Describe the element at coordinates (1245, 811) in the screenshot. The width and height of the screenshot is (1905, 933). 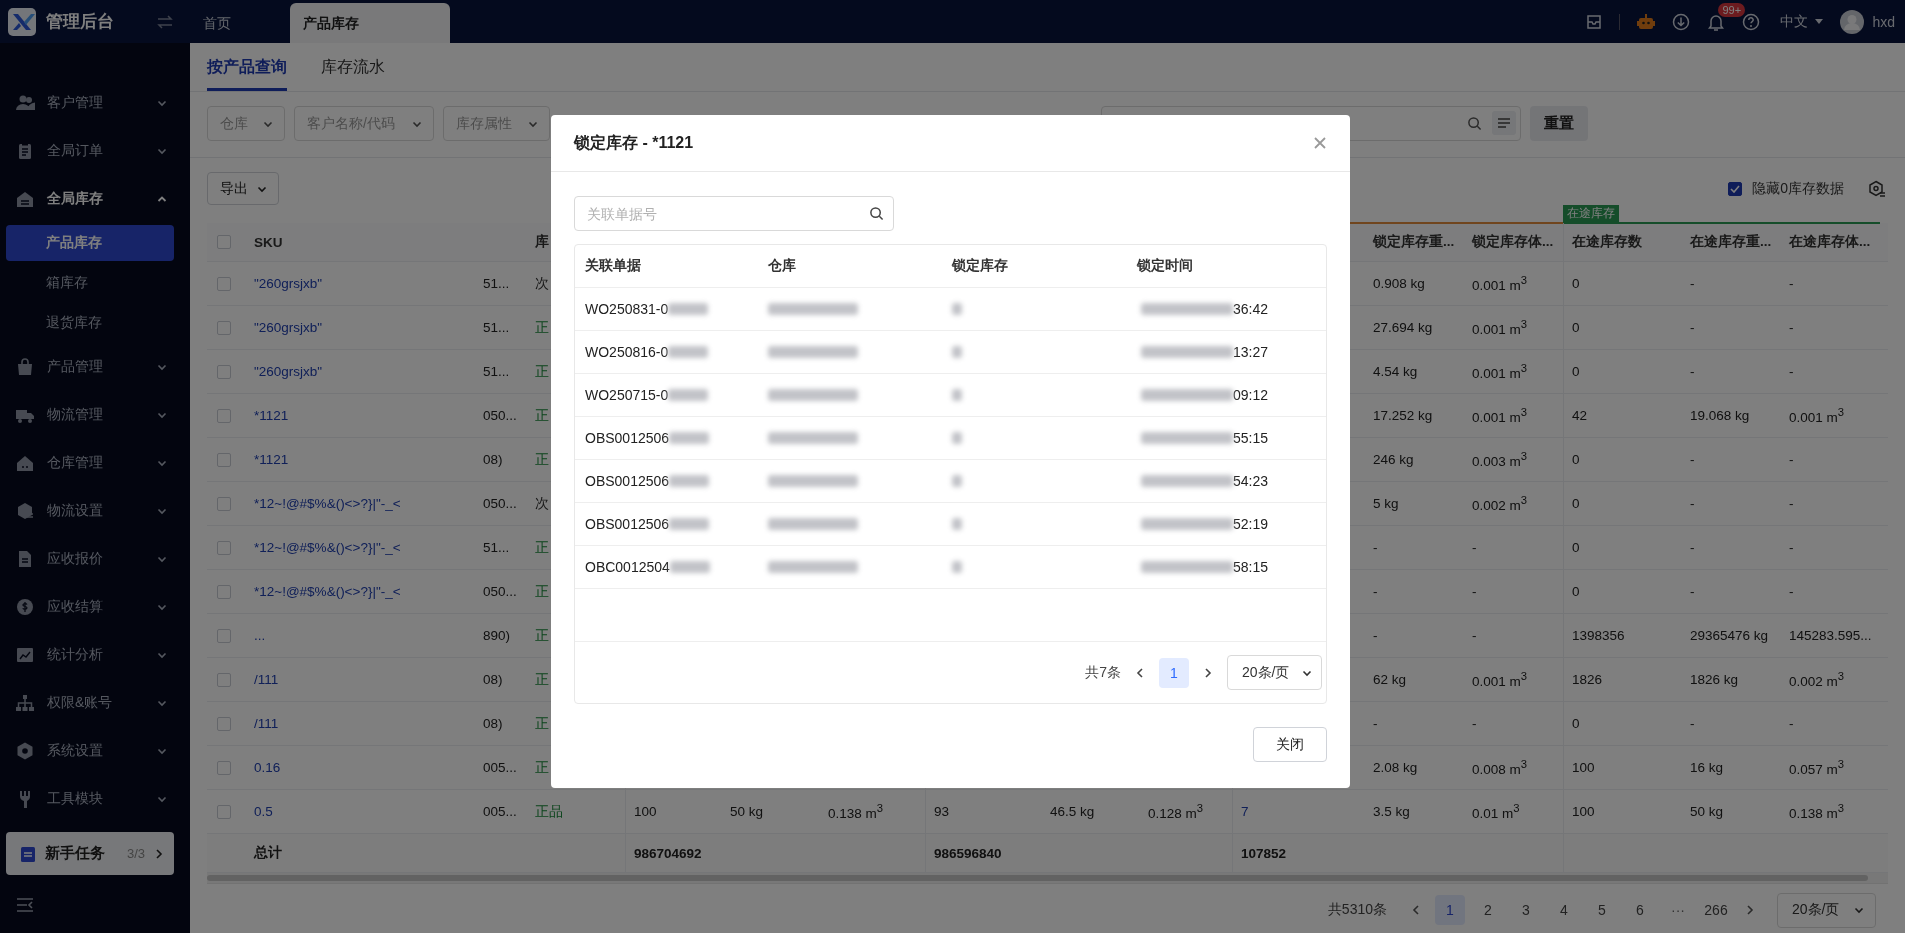
I see `quantity-link: 7` at that location.